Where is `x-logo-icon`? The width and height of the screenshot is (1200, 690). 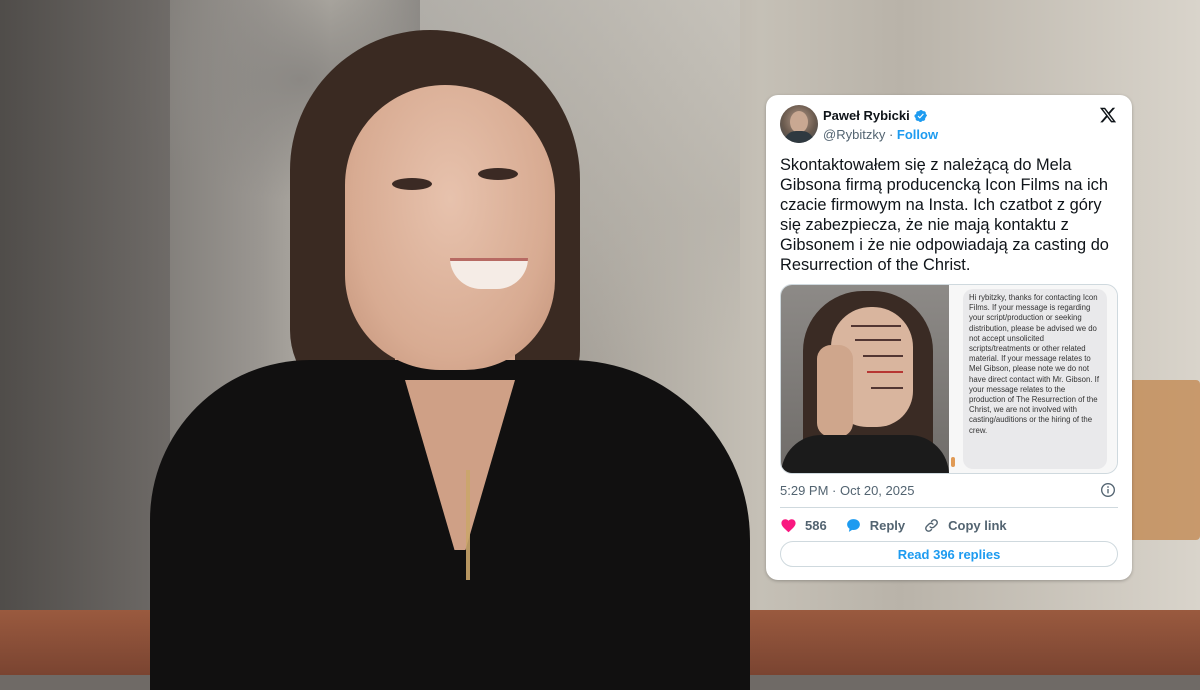
x-logo-icon is located at coordinates (1108, 115).